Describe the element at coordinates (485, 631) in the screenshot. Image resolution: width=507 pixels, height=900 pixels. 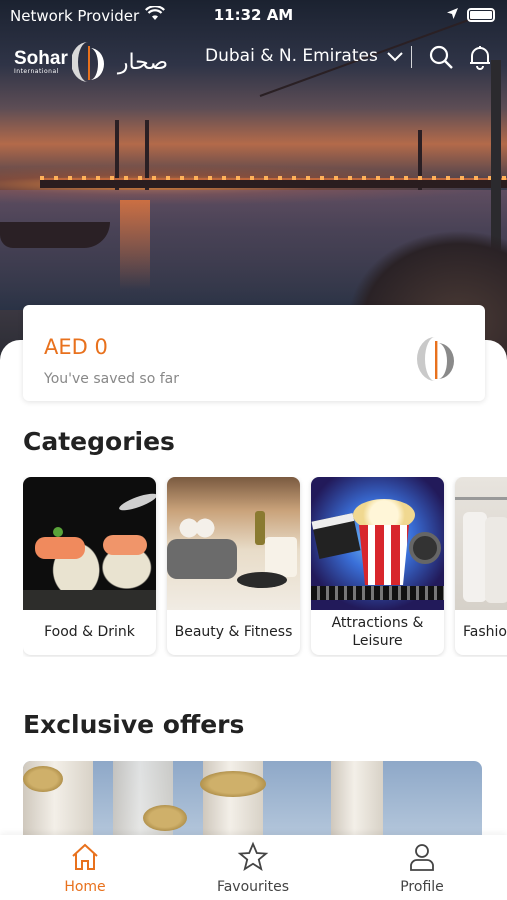
I see `category-label: Fashion` at that location.